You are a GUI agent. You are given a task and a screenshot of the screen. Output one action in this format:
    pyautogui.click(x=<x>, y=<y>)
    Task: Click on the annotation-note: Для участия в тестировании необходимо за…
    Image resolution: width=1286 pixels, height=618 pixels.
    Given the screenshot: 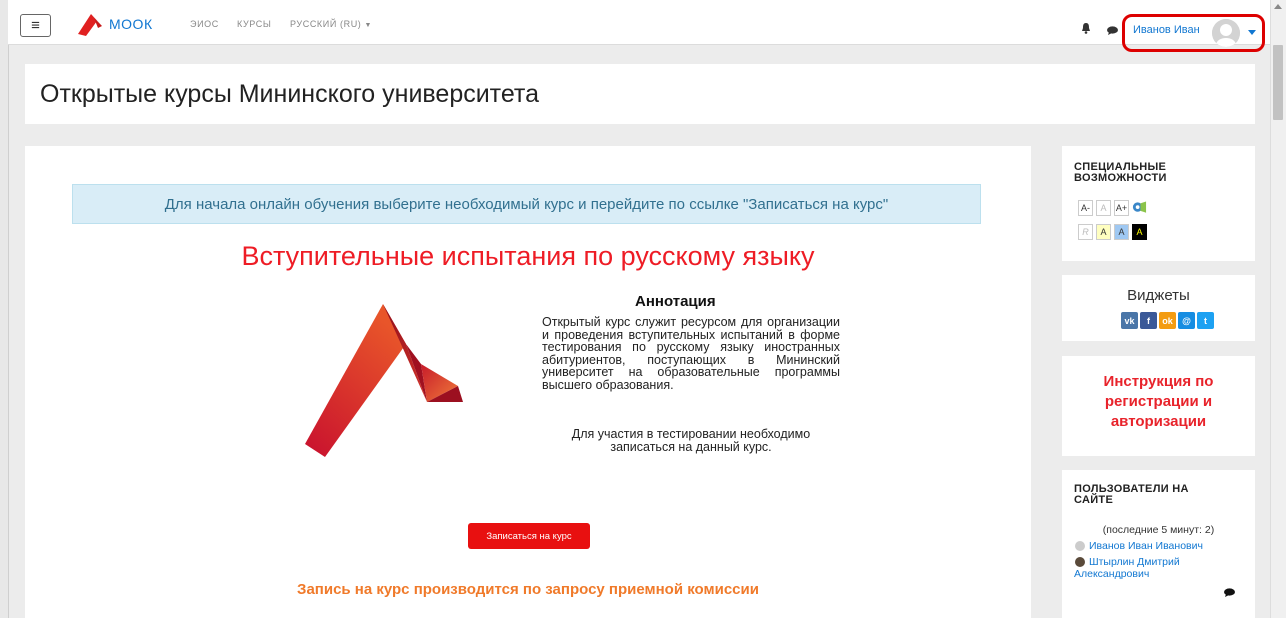 What is the action you would take?
    pyautogui.click(x=691, y=440)
    